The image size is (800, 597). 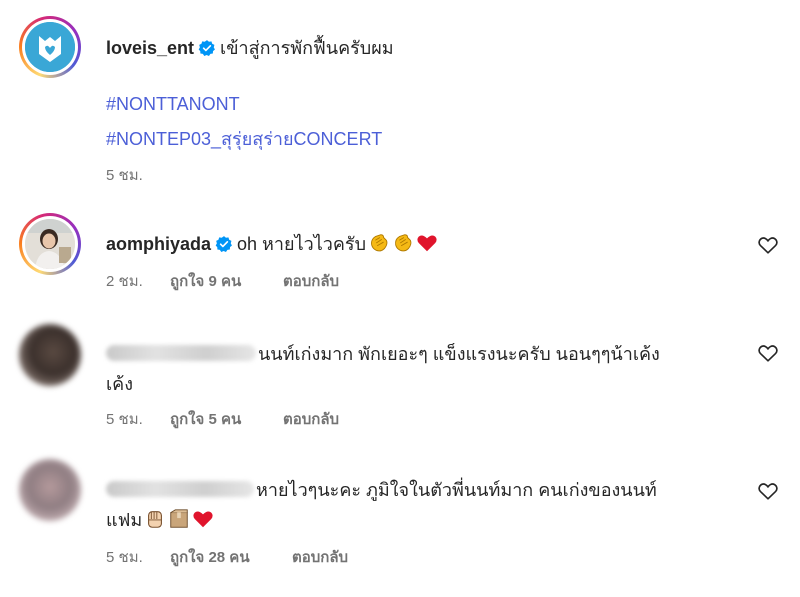 I want to click on loveis-logo-icon, so click(x=50, y=47).